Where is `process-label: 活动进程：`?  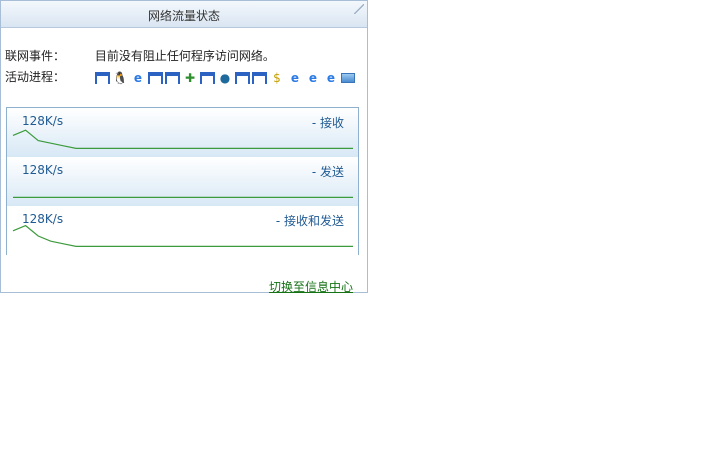 process-label: 活动进程： is located at coordinates (35, 77).